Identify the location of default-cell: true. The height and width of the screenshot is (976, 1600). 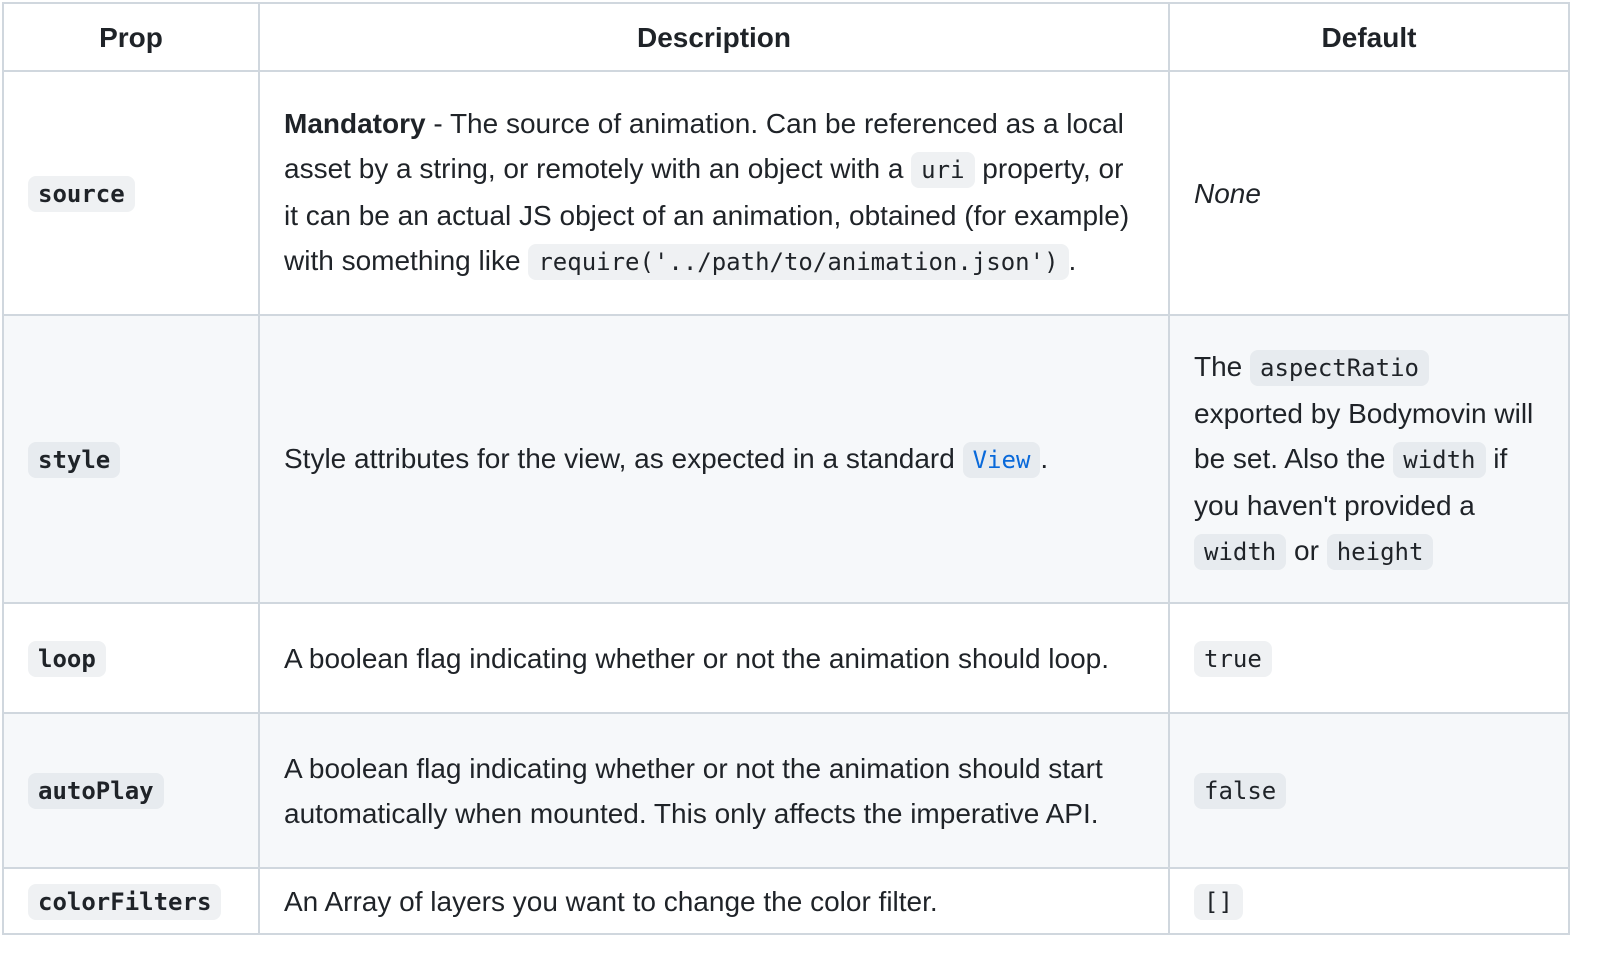
(1369, 658).